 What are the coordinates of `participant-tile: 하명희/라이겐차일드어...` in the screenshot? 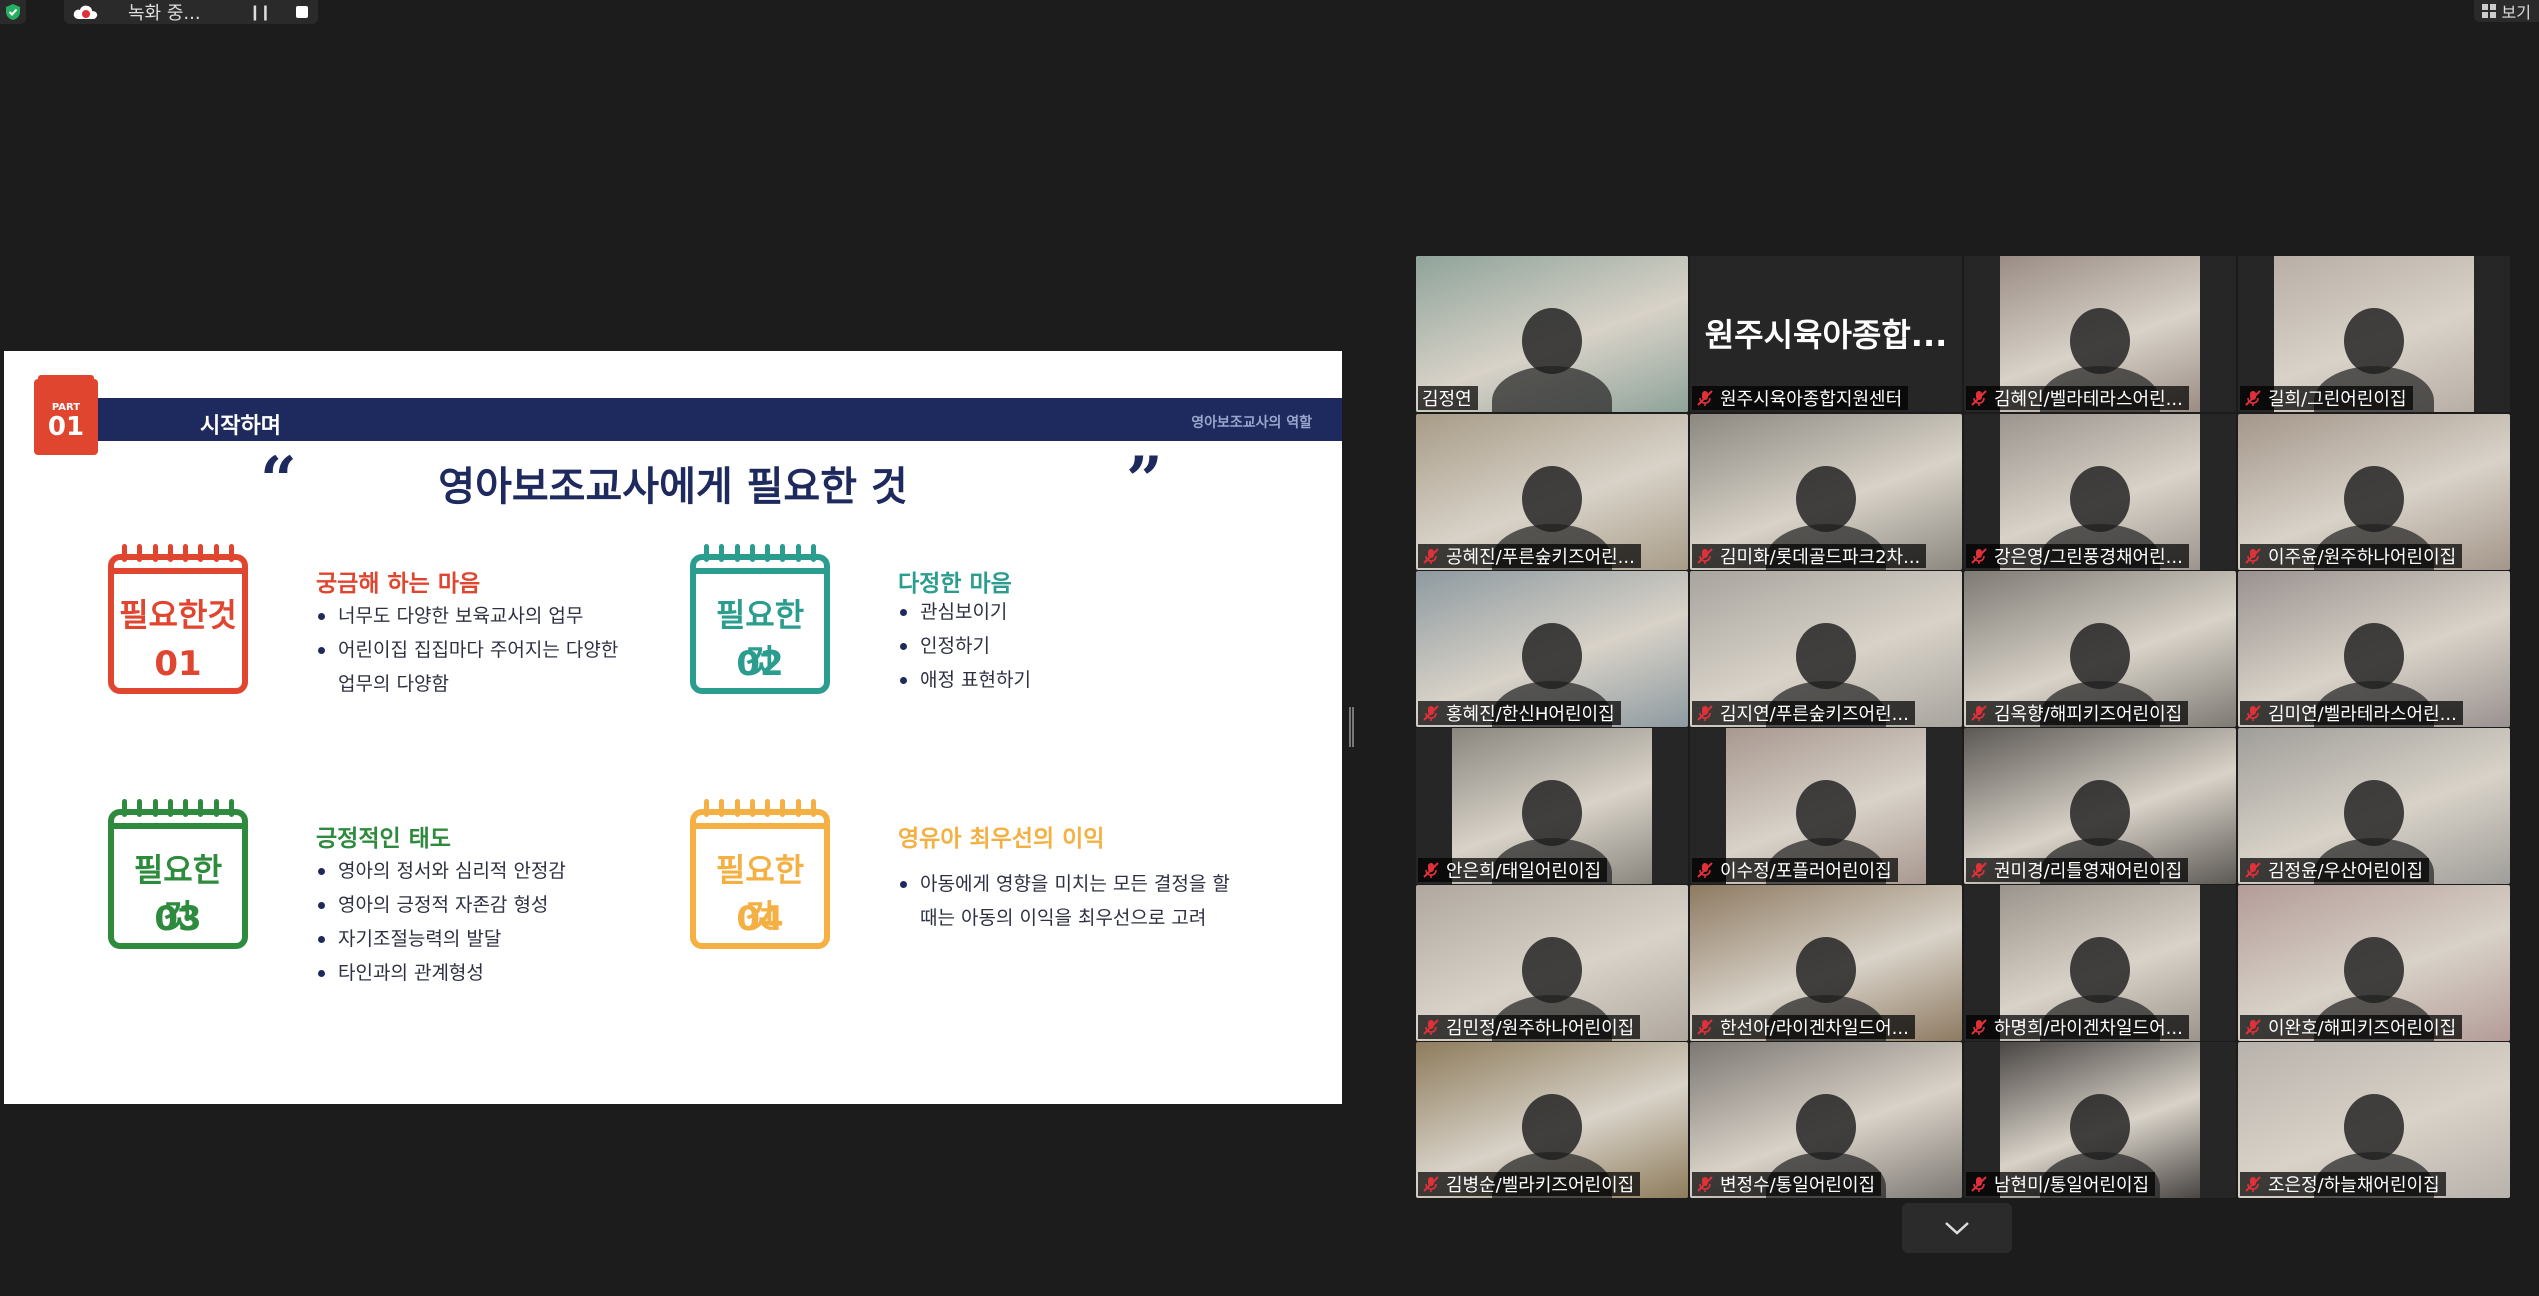 It's located at (2100, 963).